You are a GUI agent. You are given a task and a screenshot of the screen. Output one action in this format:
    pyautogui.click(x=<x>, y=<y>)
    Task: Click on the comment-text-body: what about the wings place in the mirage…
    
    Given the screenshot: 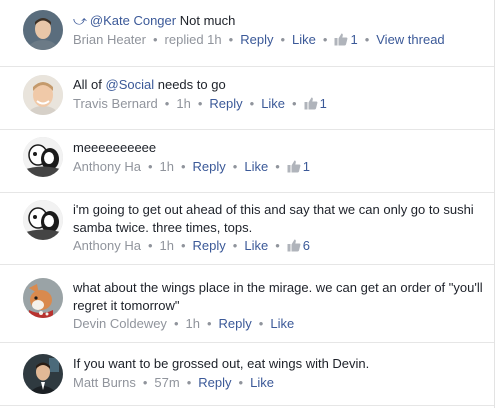 What is the action you would take?
    pyautogui.click(x=278, y=296)
    